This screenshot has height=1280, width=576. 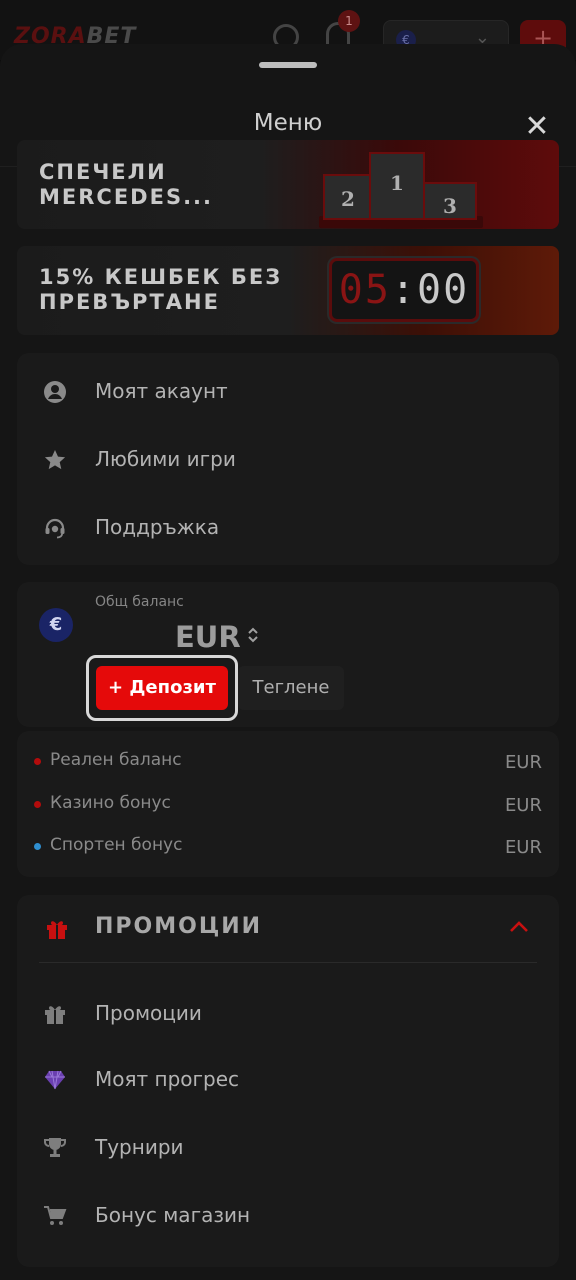 What do you see at coordinates (55, 528) in the screenshot?
I see `headset-icon` at bounding box center [55, 528].